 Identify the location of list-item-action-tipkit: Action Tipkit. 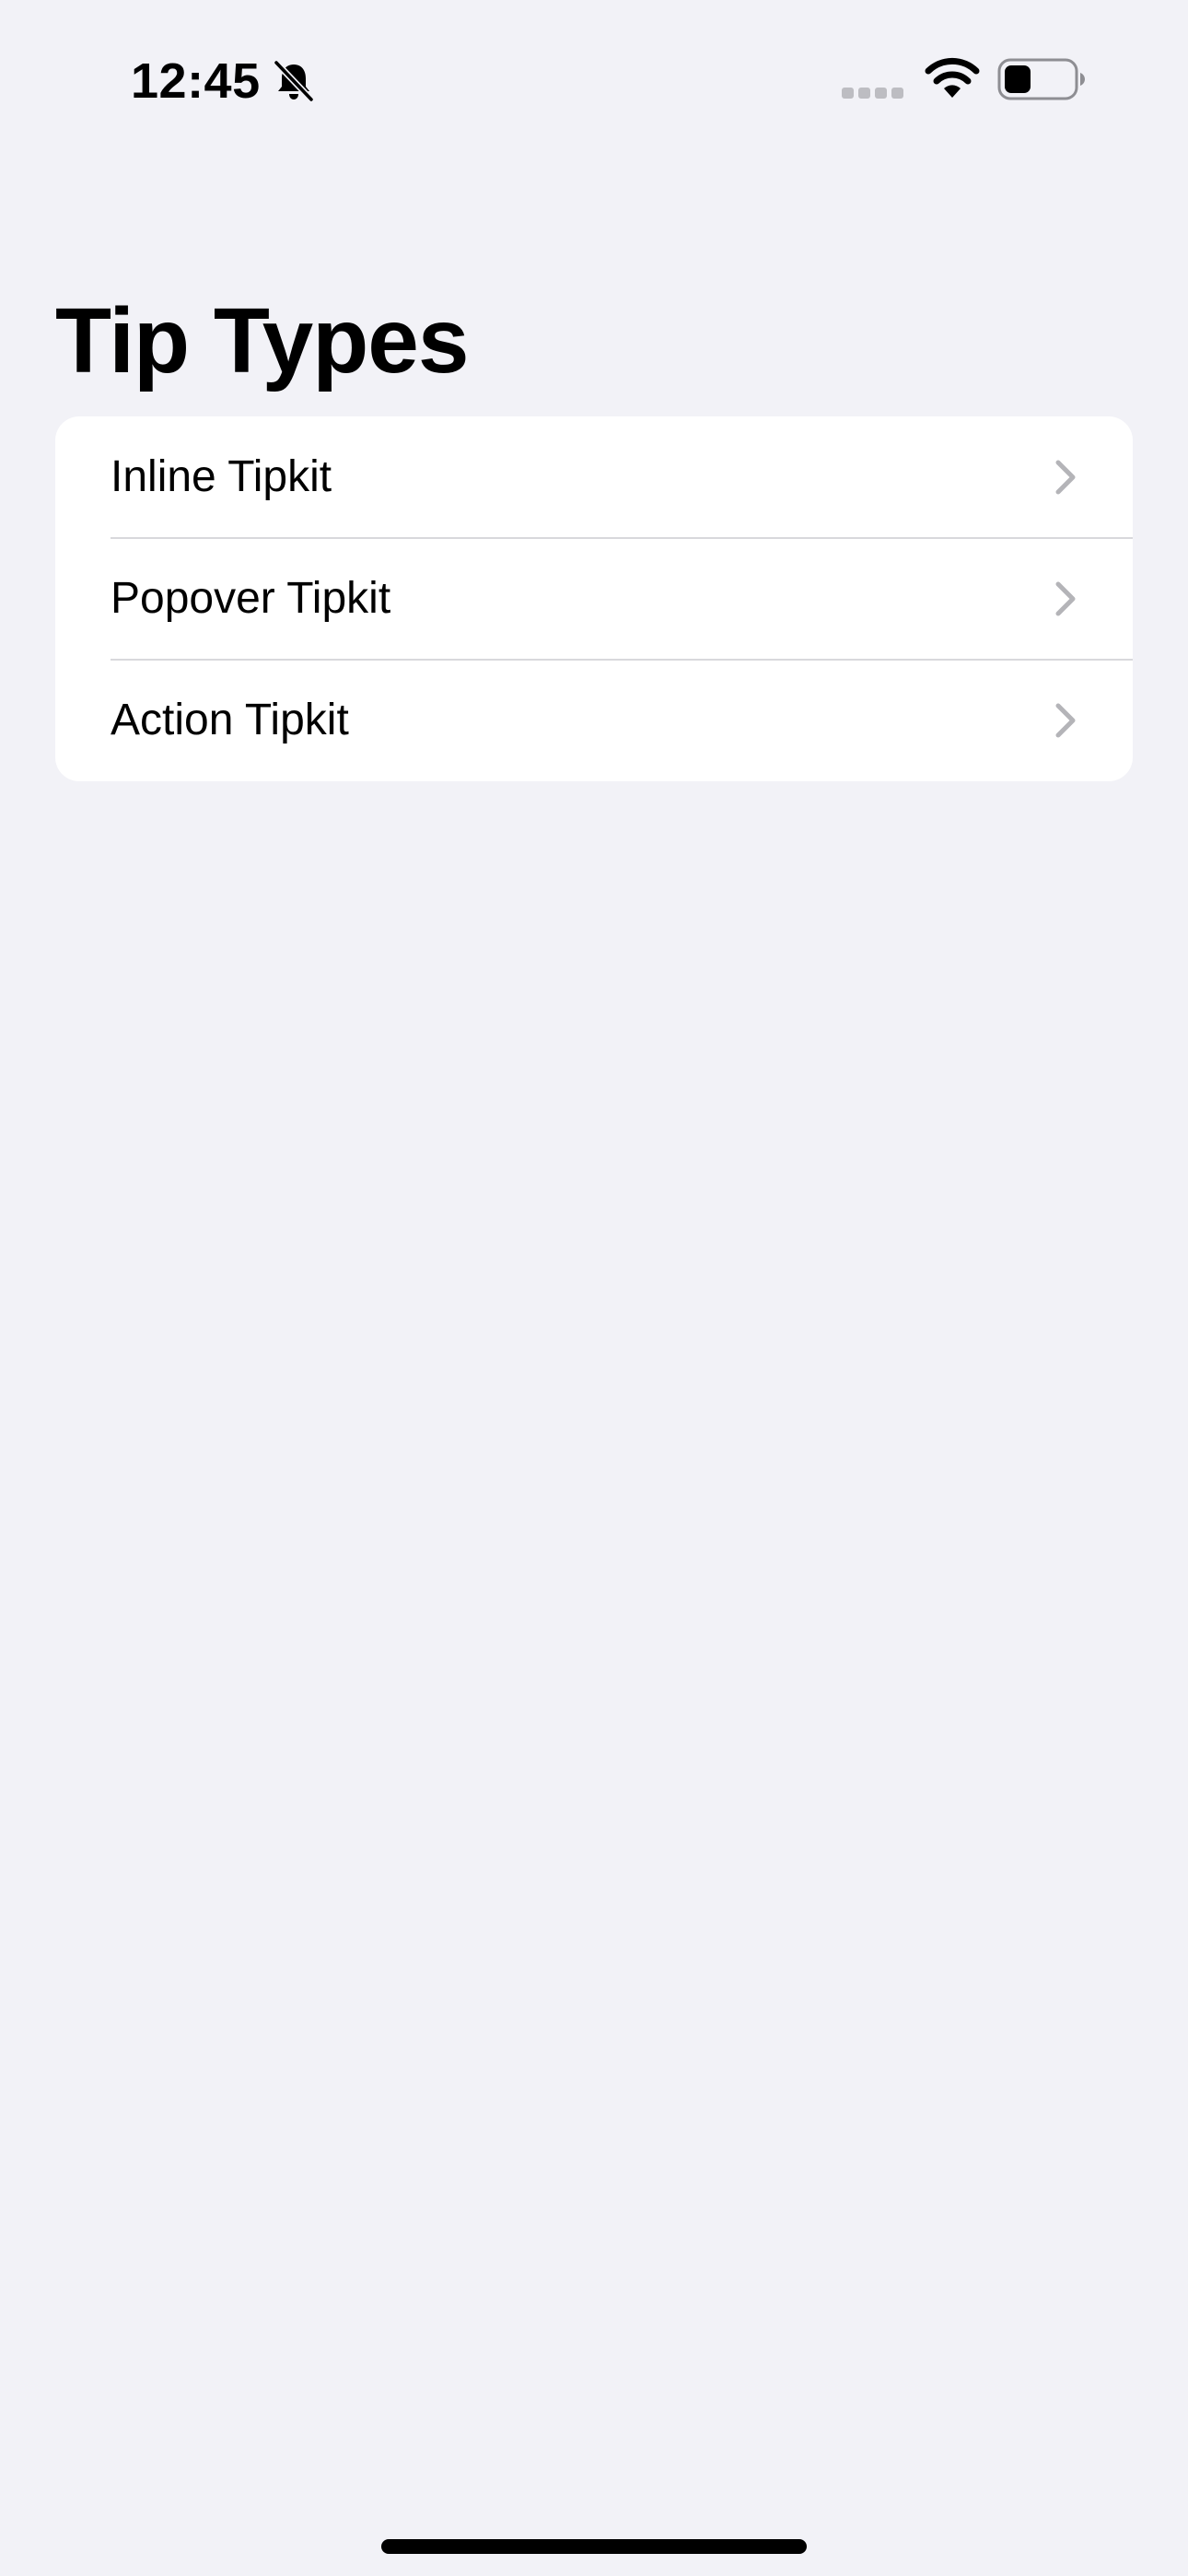
(594, 720).